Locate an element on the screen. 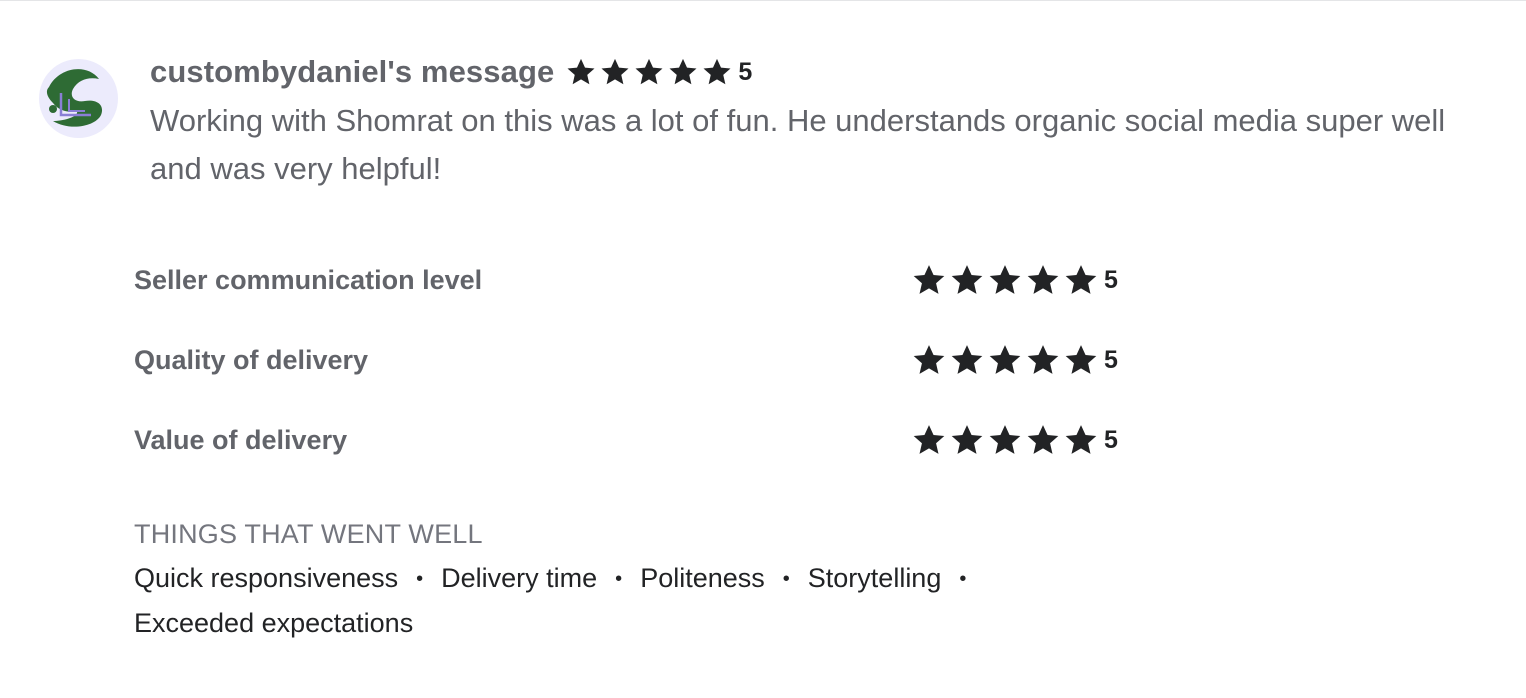 The height and width of the screenshot is (698, 1526). tag: Delivery time is located at coordinates (519, 578).